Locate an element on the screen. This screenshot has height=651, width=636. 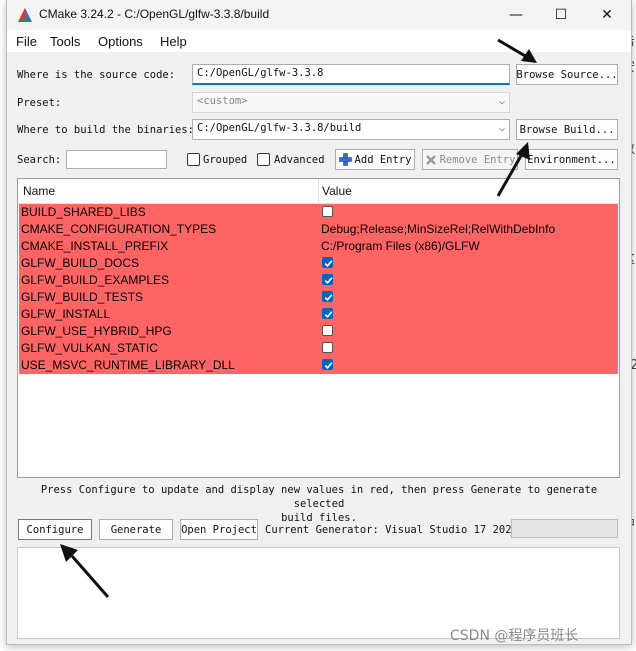
maximize-button: ☐ is located at coordinates (561, 15).